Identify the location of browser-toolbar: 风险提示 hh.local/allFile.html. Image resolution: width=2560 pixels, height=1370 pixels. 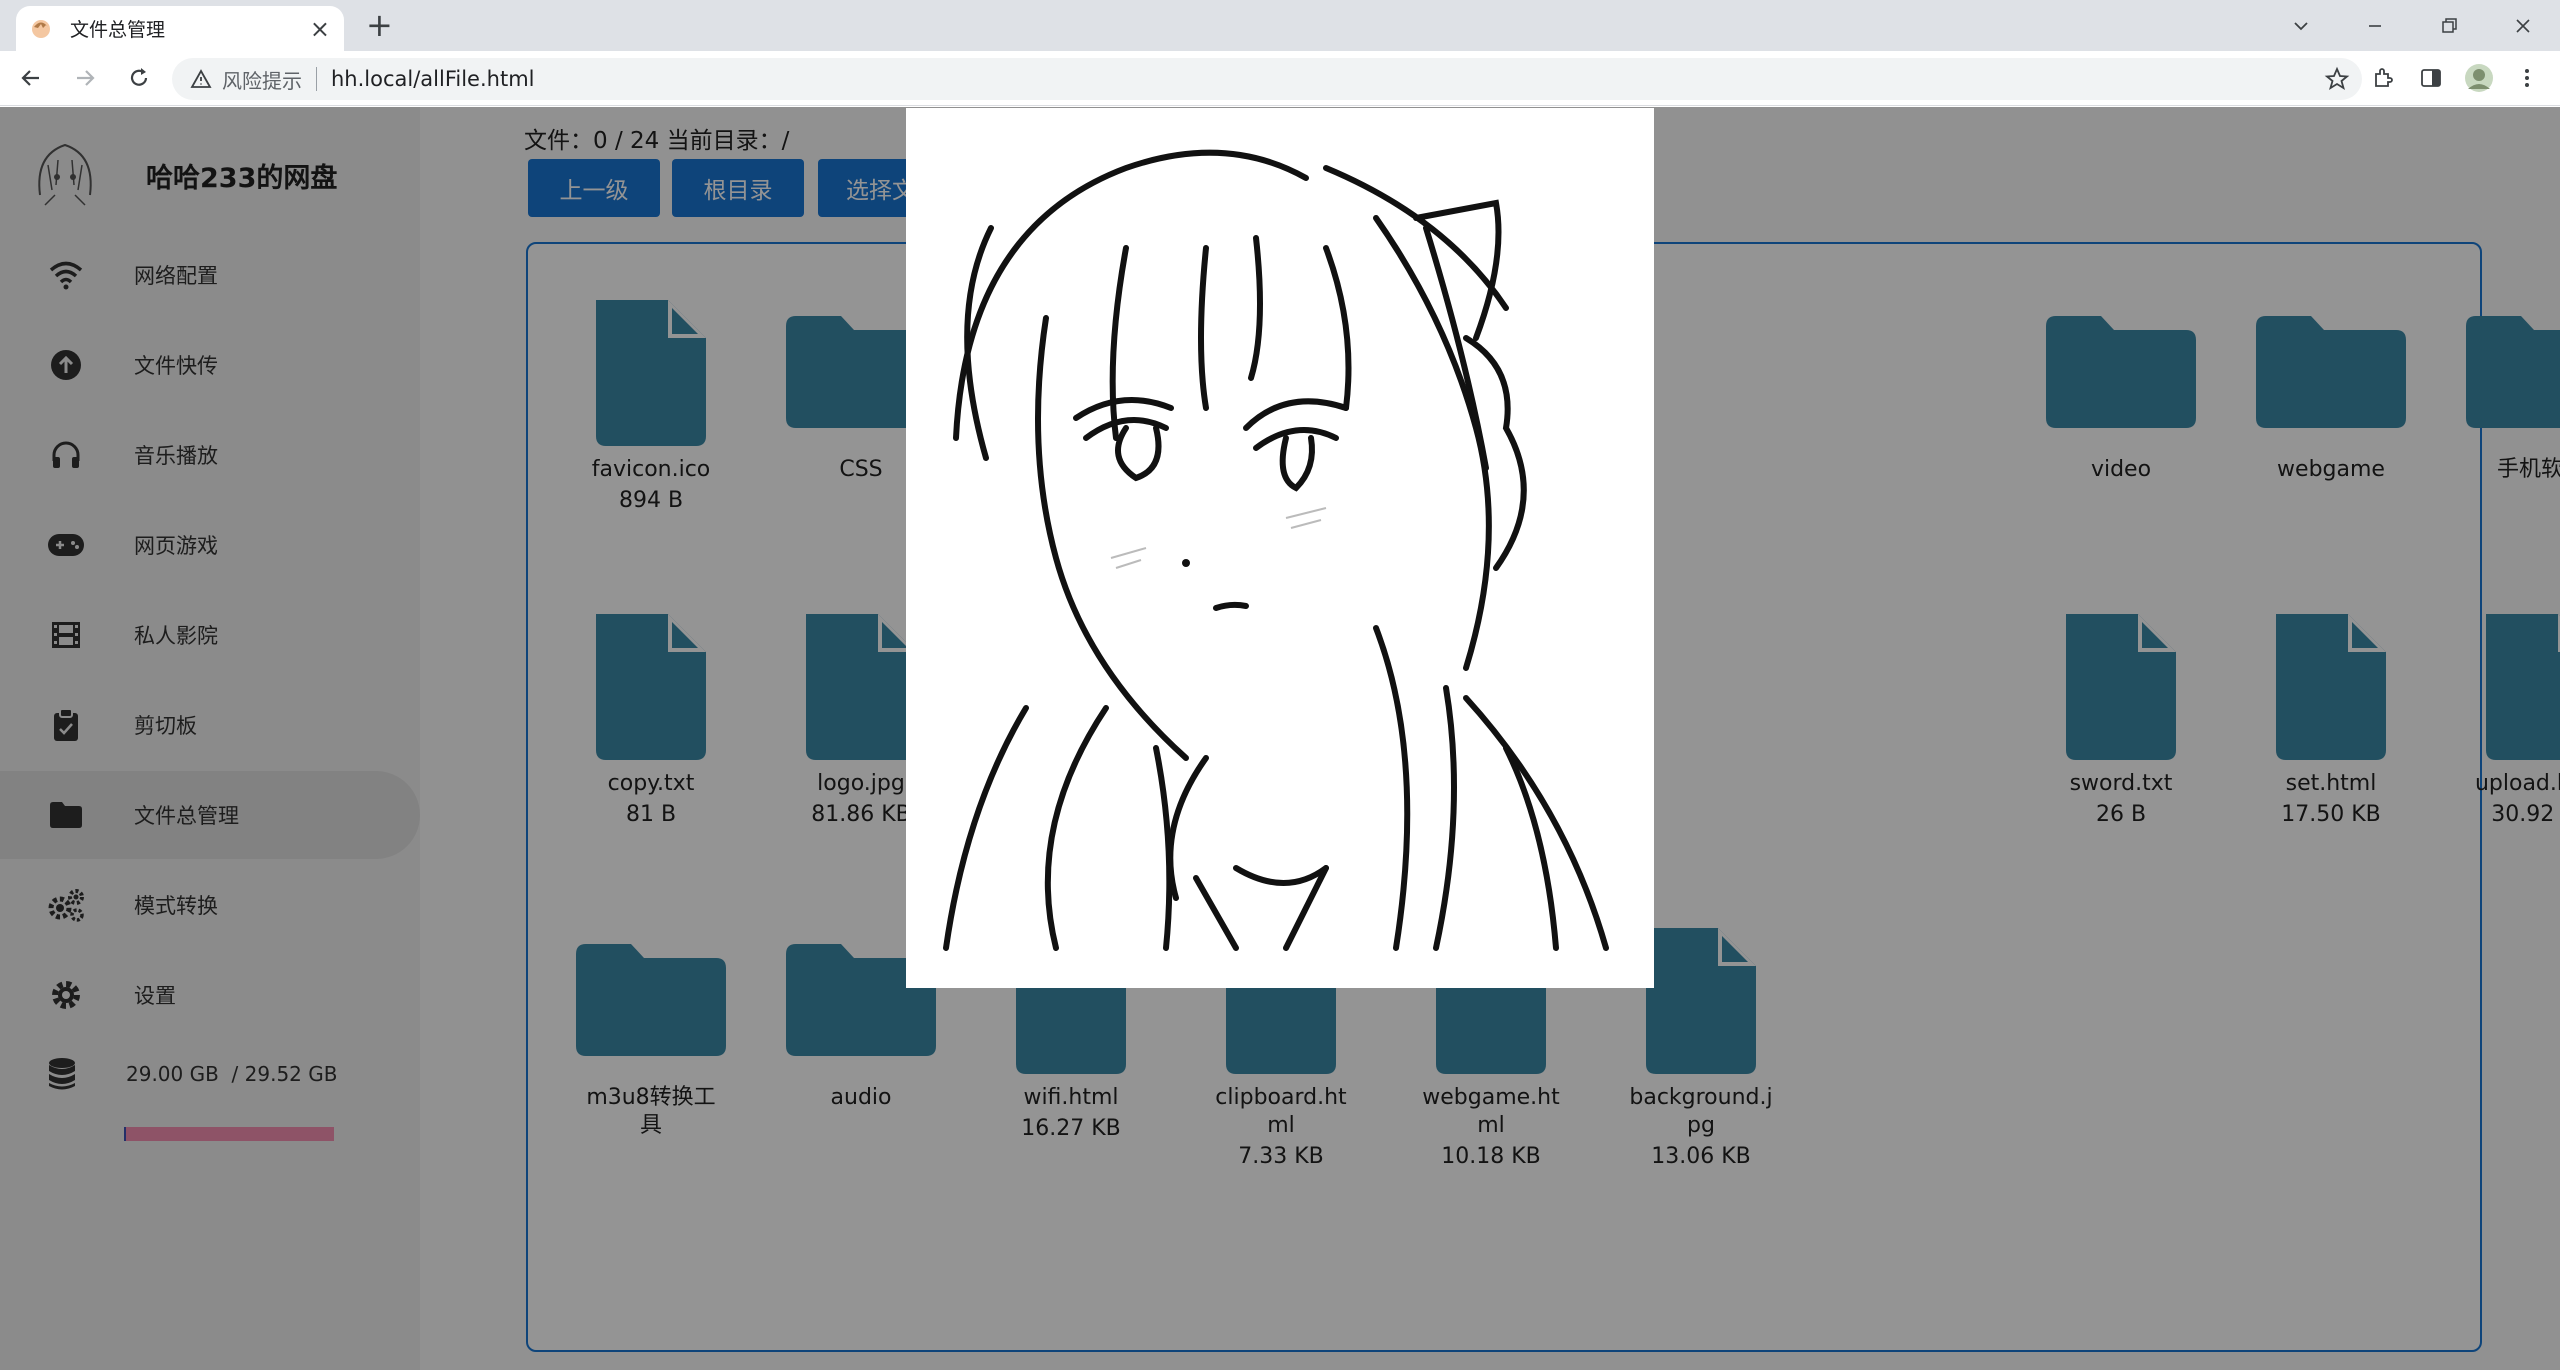
(1280, 78).